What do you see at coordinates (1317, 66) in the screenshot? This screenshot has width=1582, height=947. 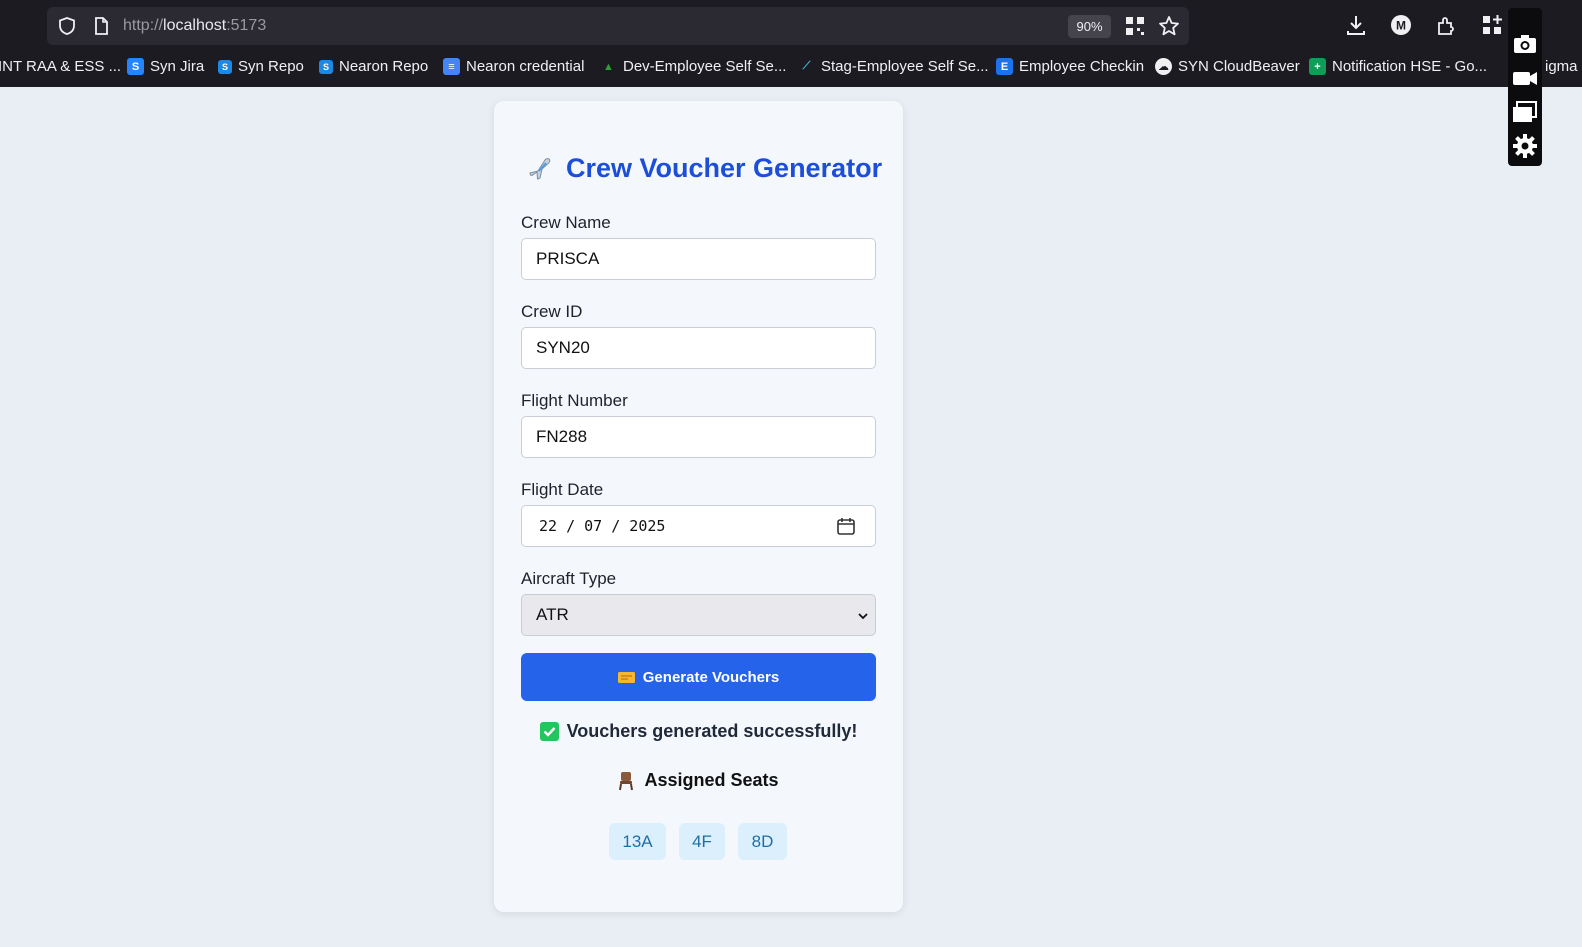 I see `sheets-icon: +` at bounding box center [1317, 66].